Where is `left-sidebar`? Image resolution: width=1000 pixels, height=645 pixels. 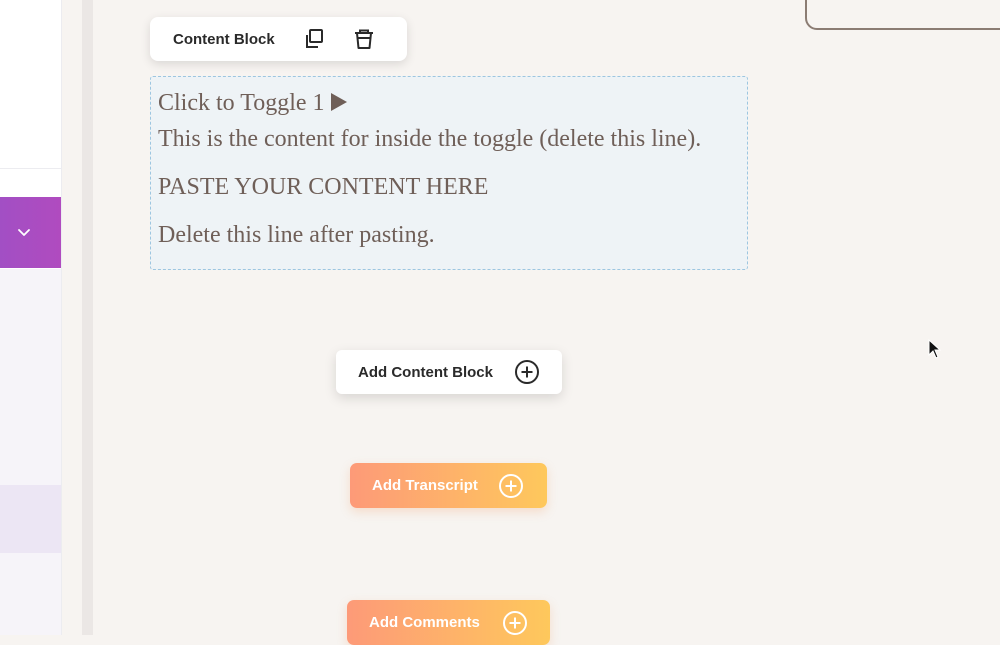 left-sidebar is located at coordinates (31, 317).